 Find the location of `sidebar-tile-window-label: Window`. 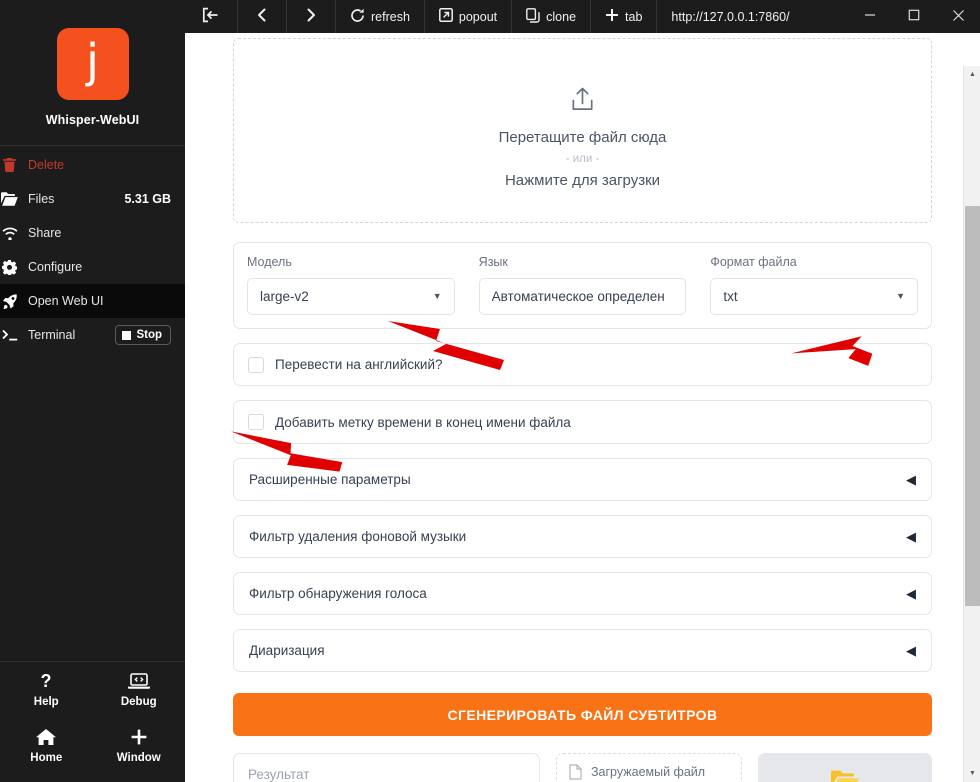

sidebar-tile-window-label: Window is located at coordinates (138, 758).